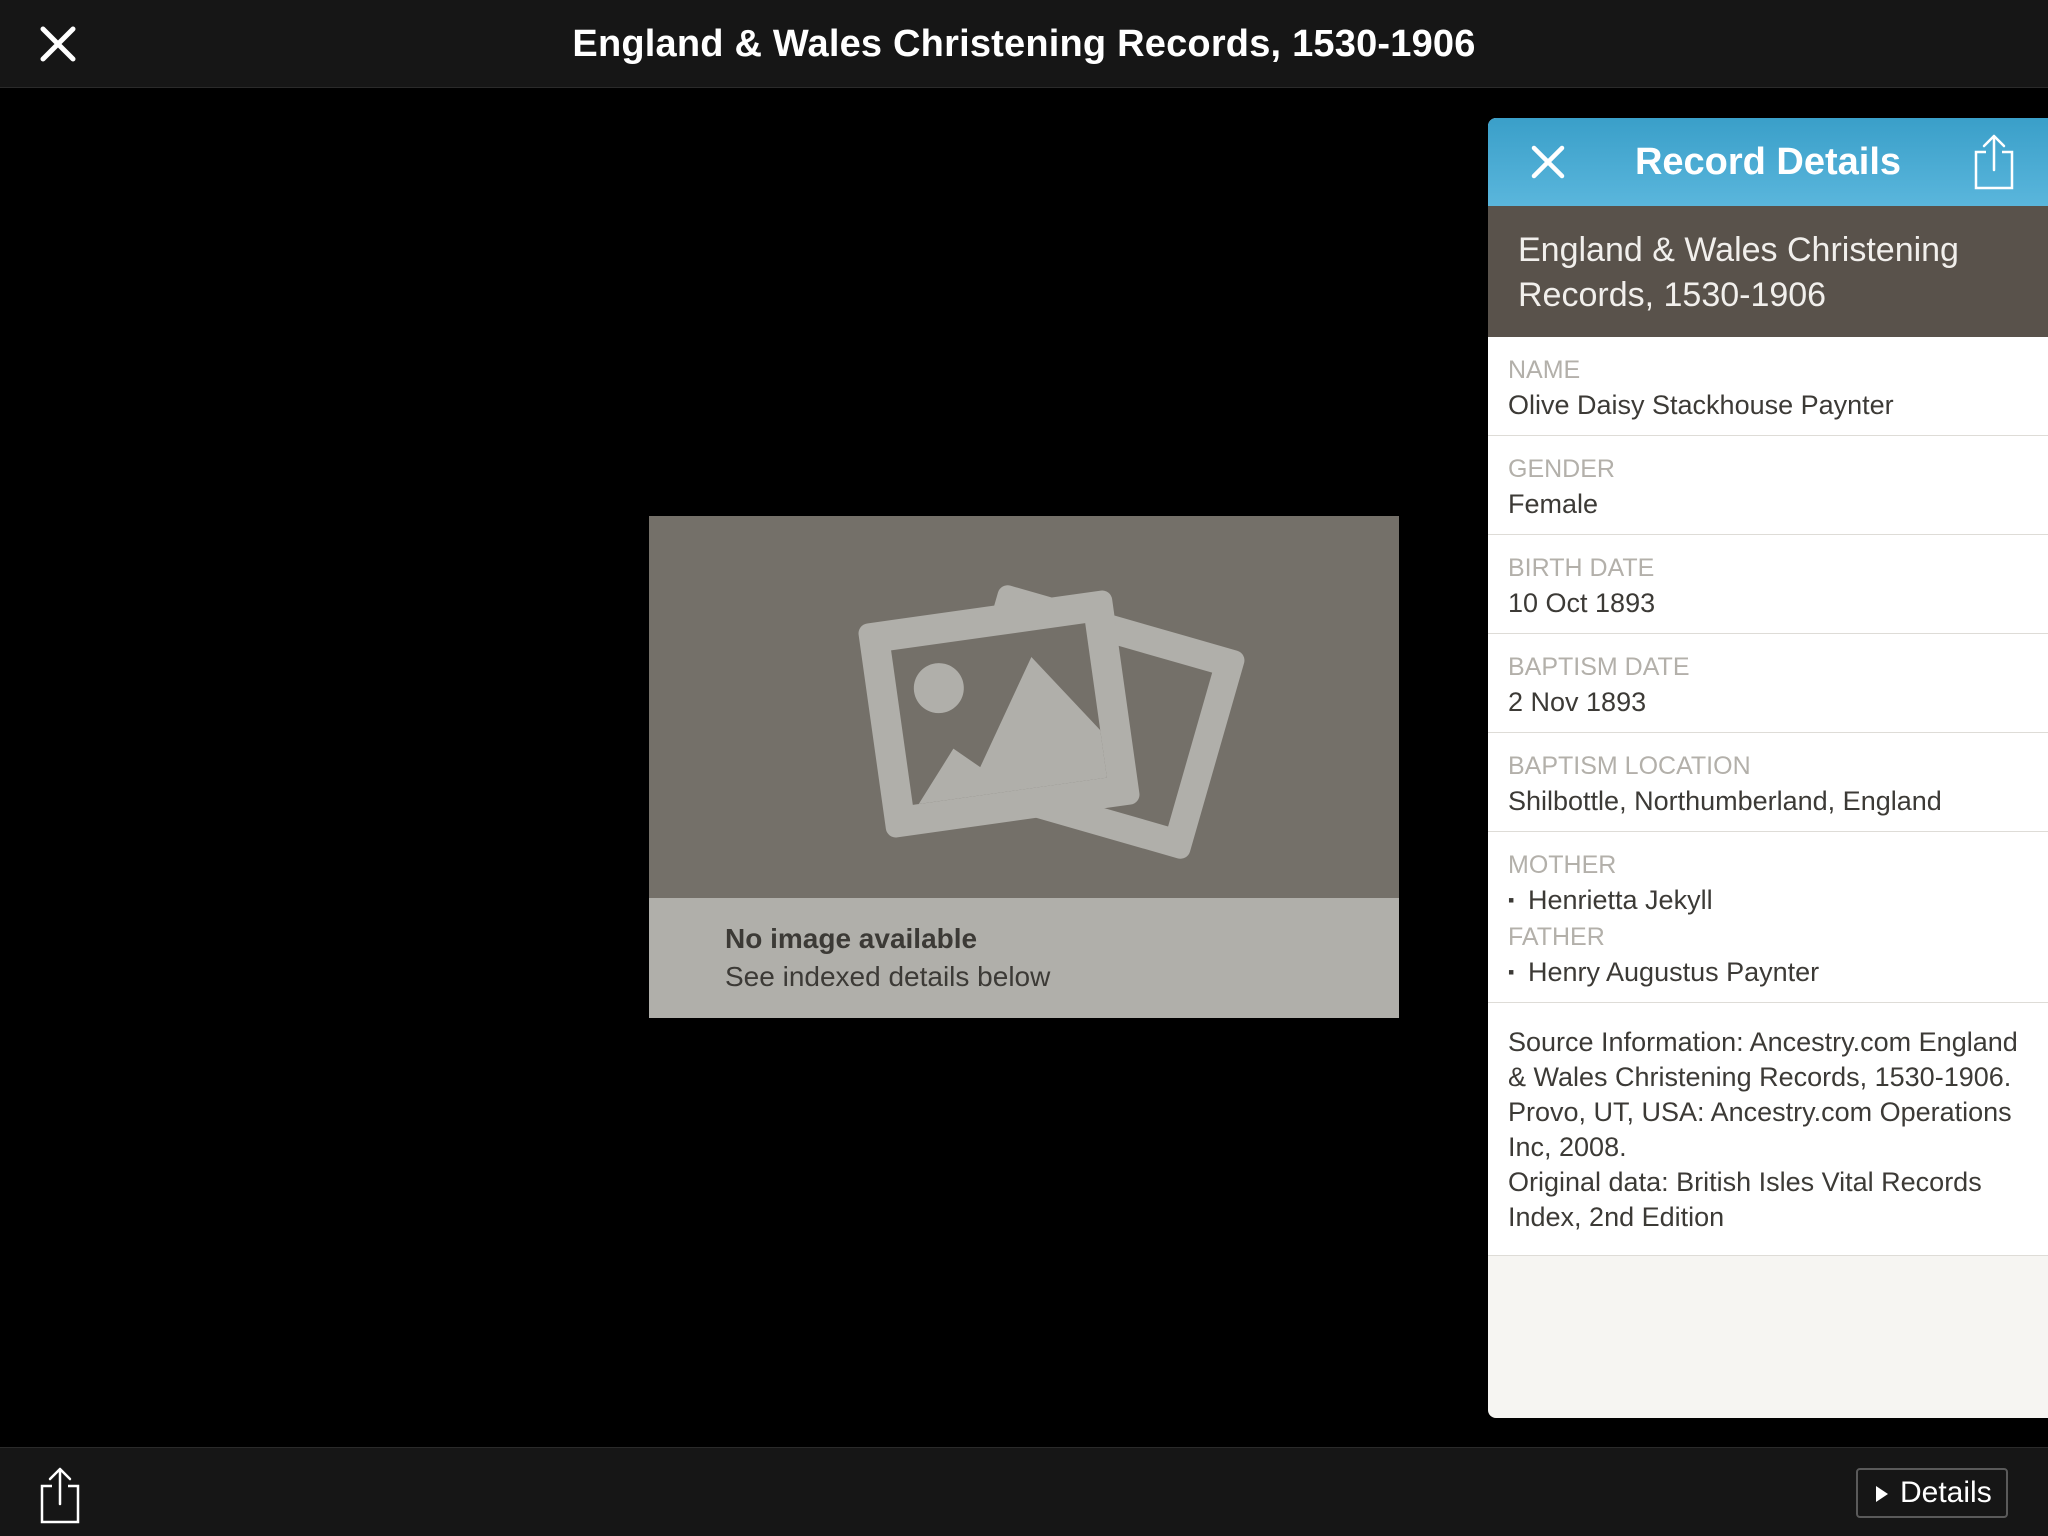  I want to click on field-label: BIRTH DATE, so click(1581, 568).